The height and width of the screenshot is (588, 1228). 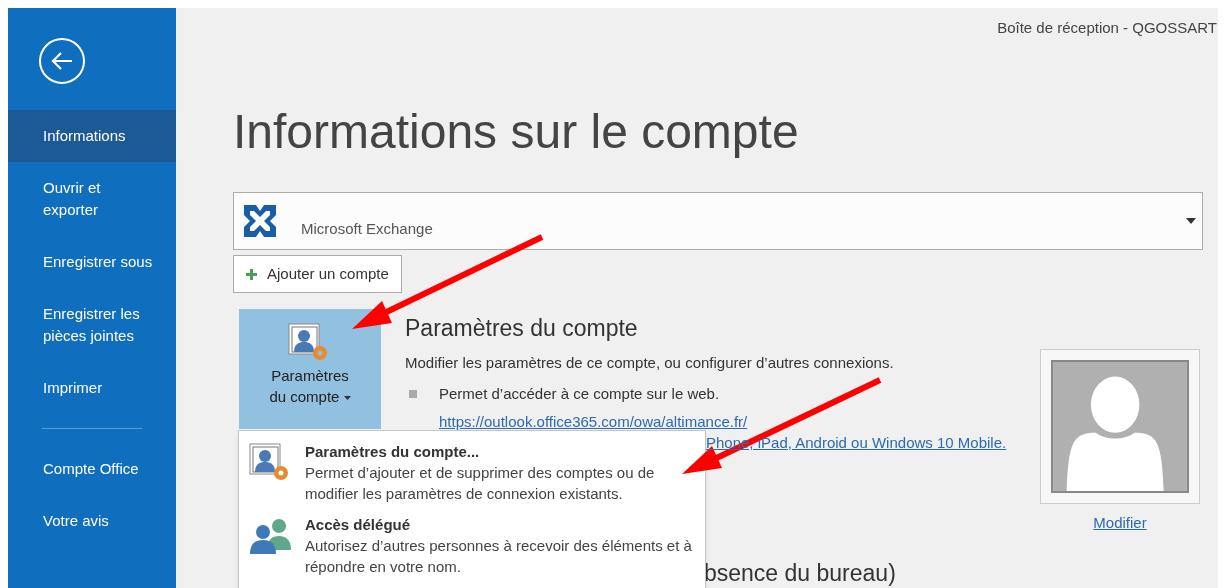 What do you see at coordinates (522, 328) in the screenshot?
I see `section-heading: Paramètres du compte` at bounding box center [522, 328].